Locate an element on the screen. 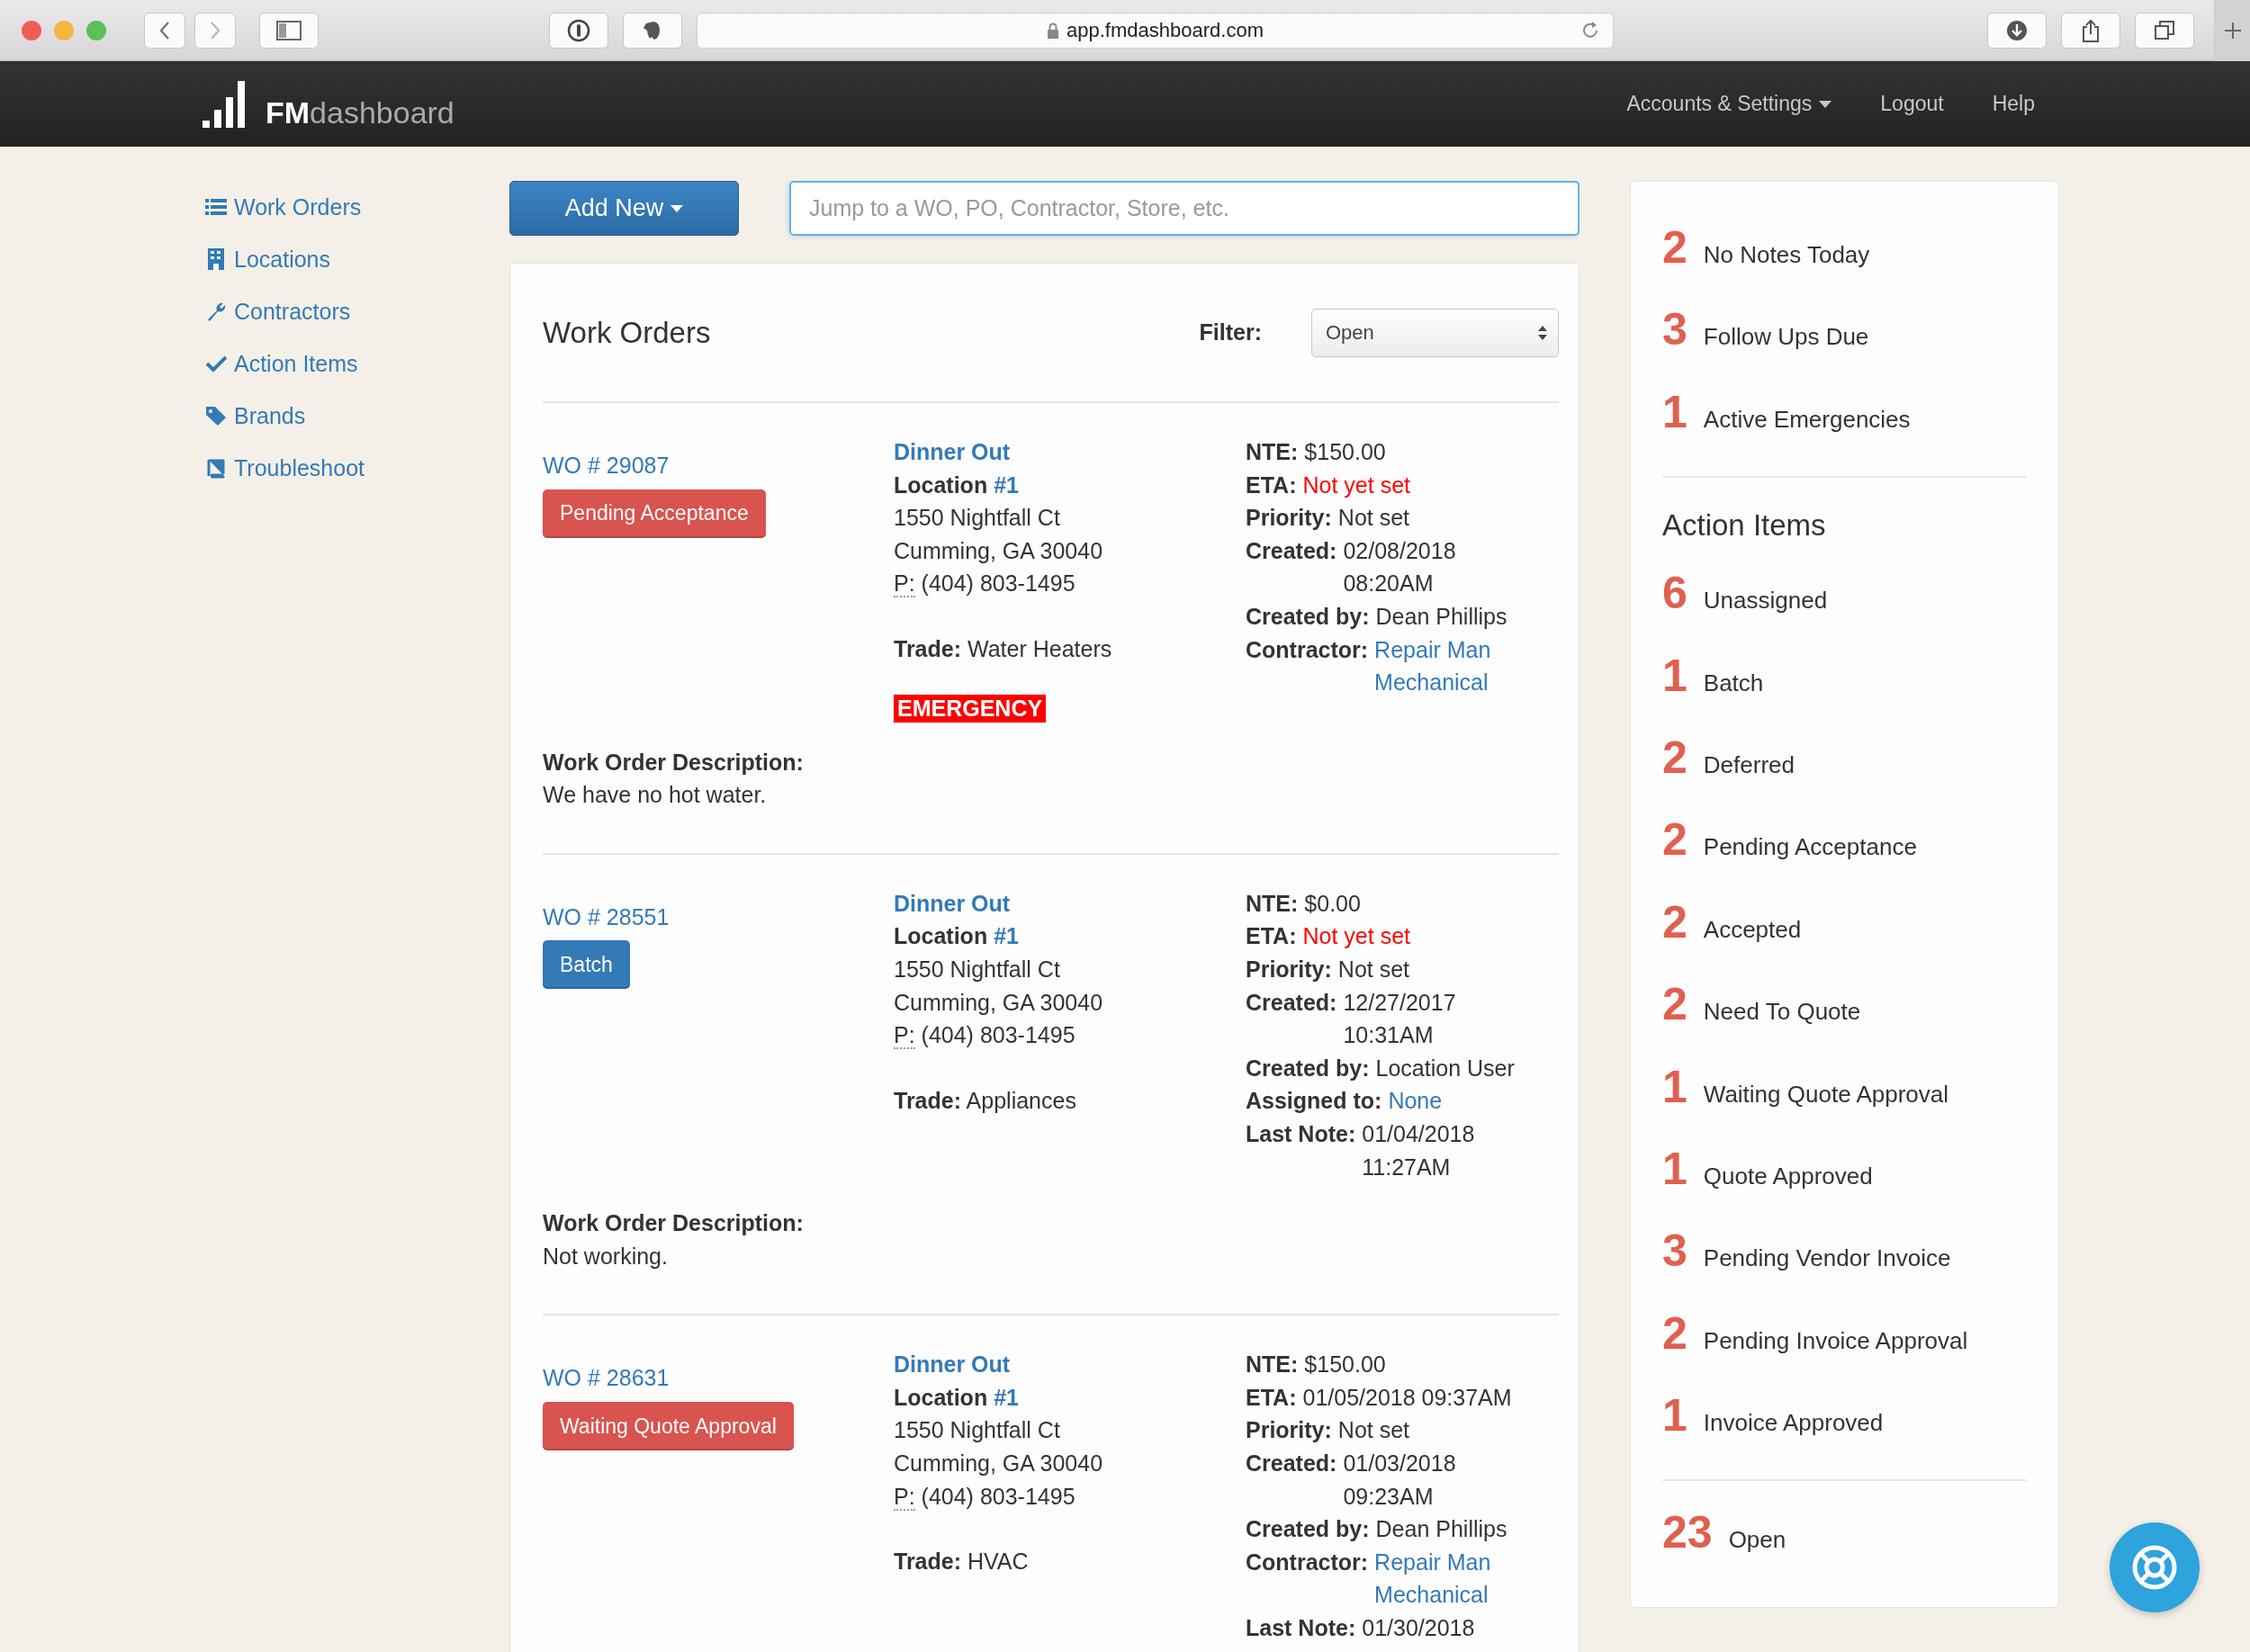 The image size is (2250, 1652). sidebar-link: Work Orders is located at coordinates (283, 207).